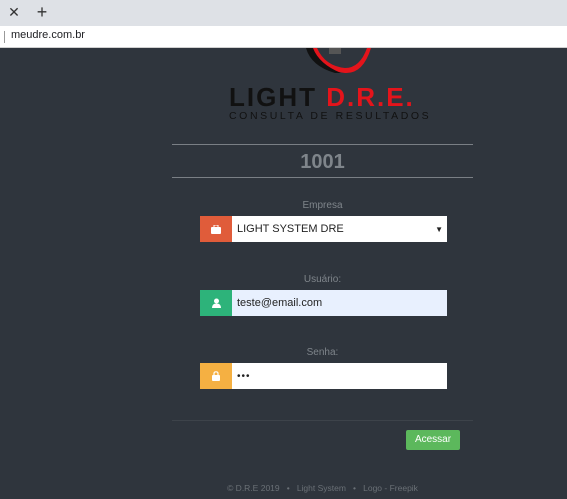  I want to click on company-code: 1001, so click(322, 162).